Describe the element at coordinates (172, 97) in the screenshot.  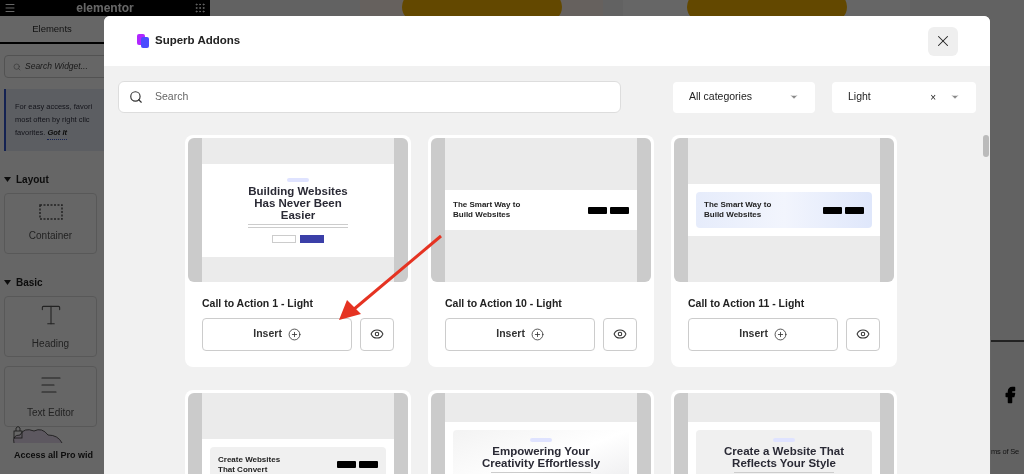
I see `search-placeholder: Search` at that location.